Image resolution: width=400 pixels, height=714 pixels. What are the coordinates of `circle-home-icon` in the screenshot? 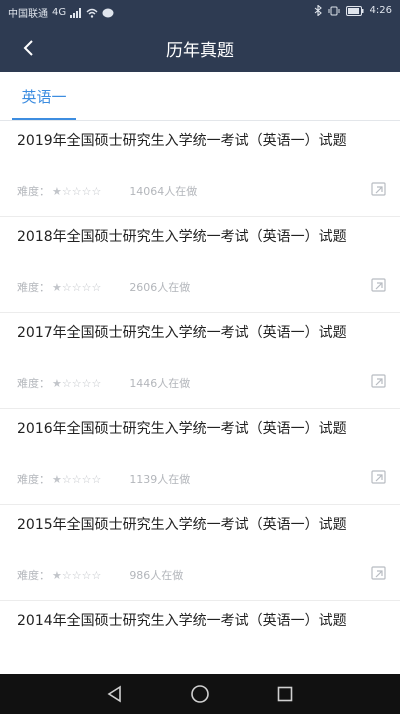 It's located at (200, 694).